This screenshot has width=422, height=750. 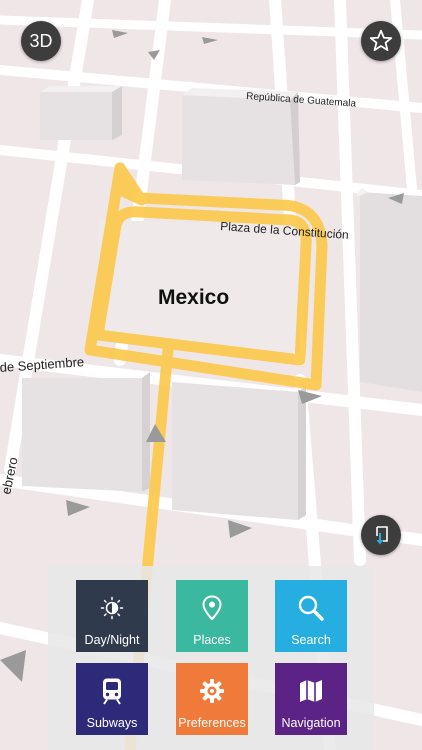 What do you see at coordinates (311, 723) in the screenshot?
I see `navigation-label: Navigation` at bounding box center [311, 723].